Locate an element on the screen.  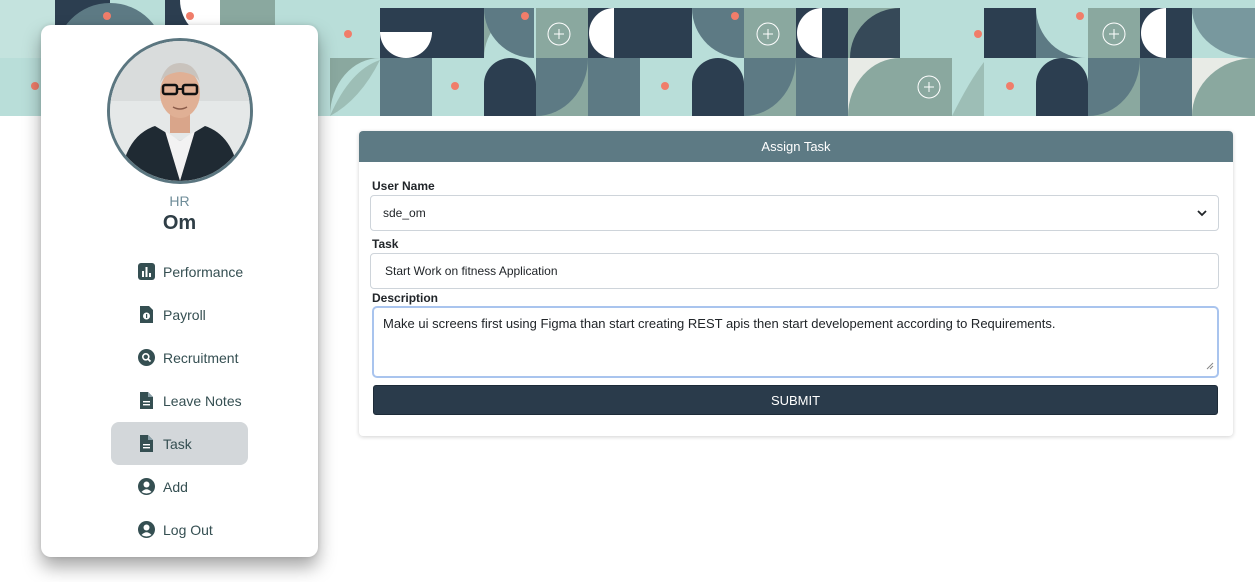
sidebar-item-label: Task is located at coordinates (177, 443).